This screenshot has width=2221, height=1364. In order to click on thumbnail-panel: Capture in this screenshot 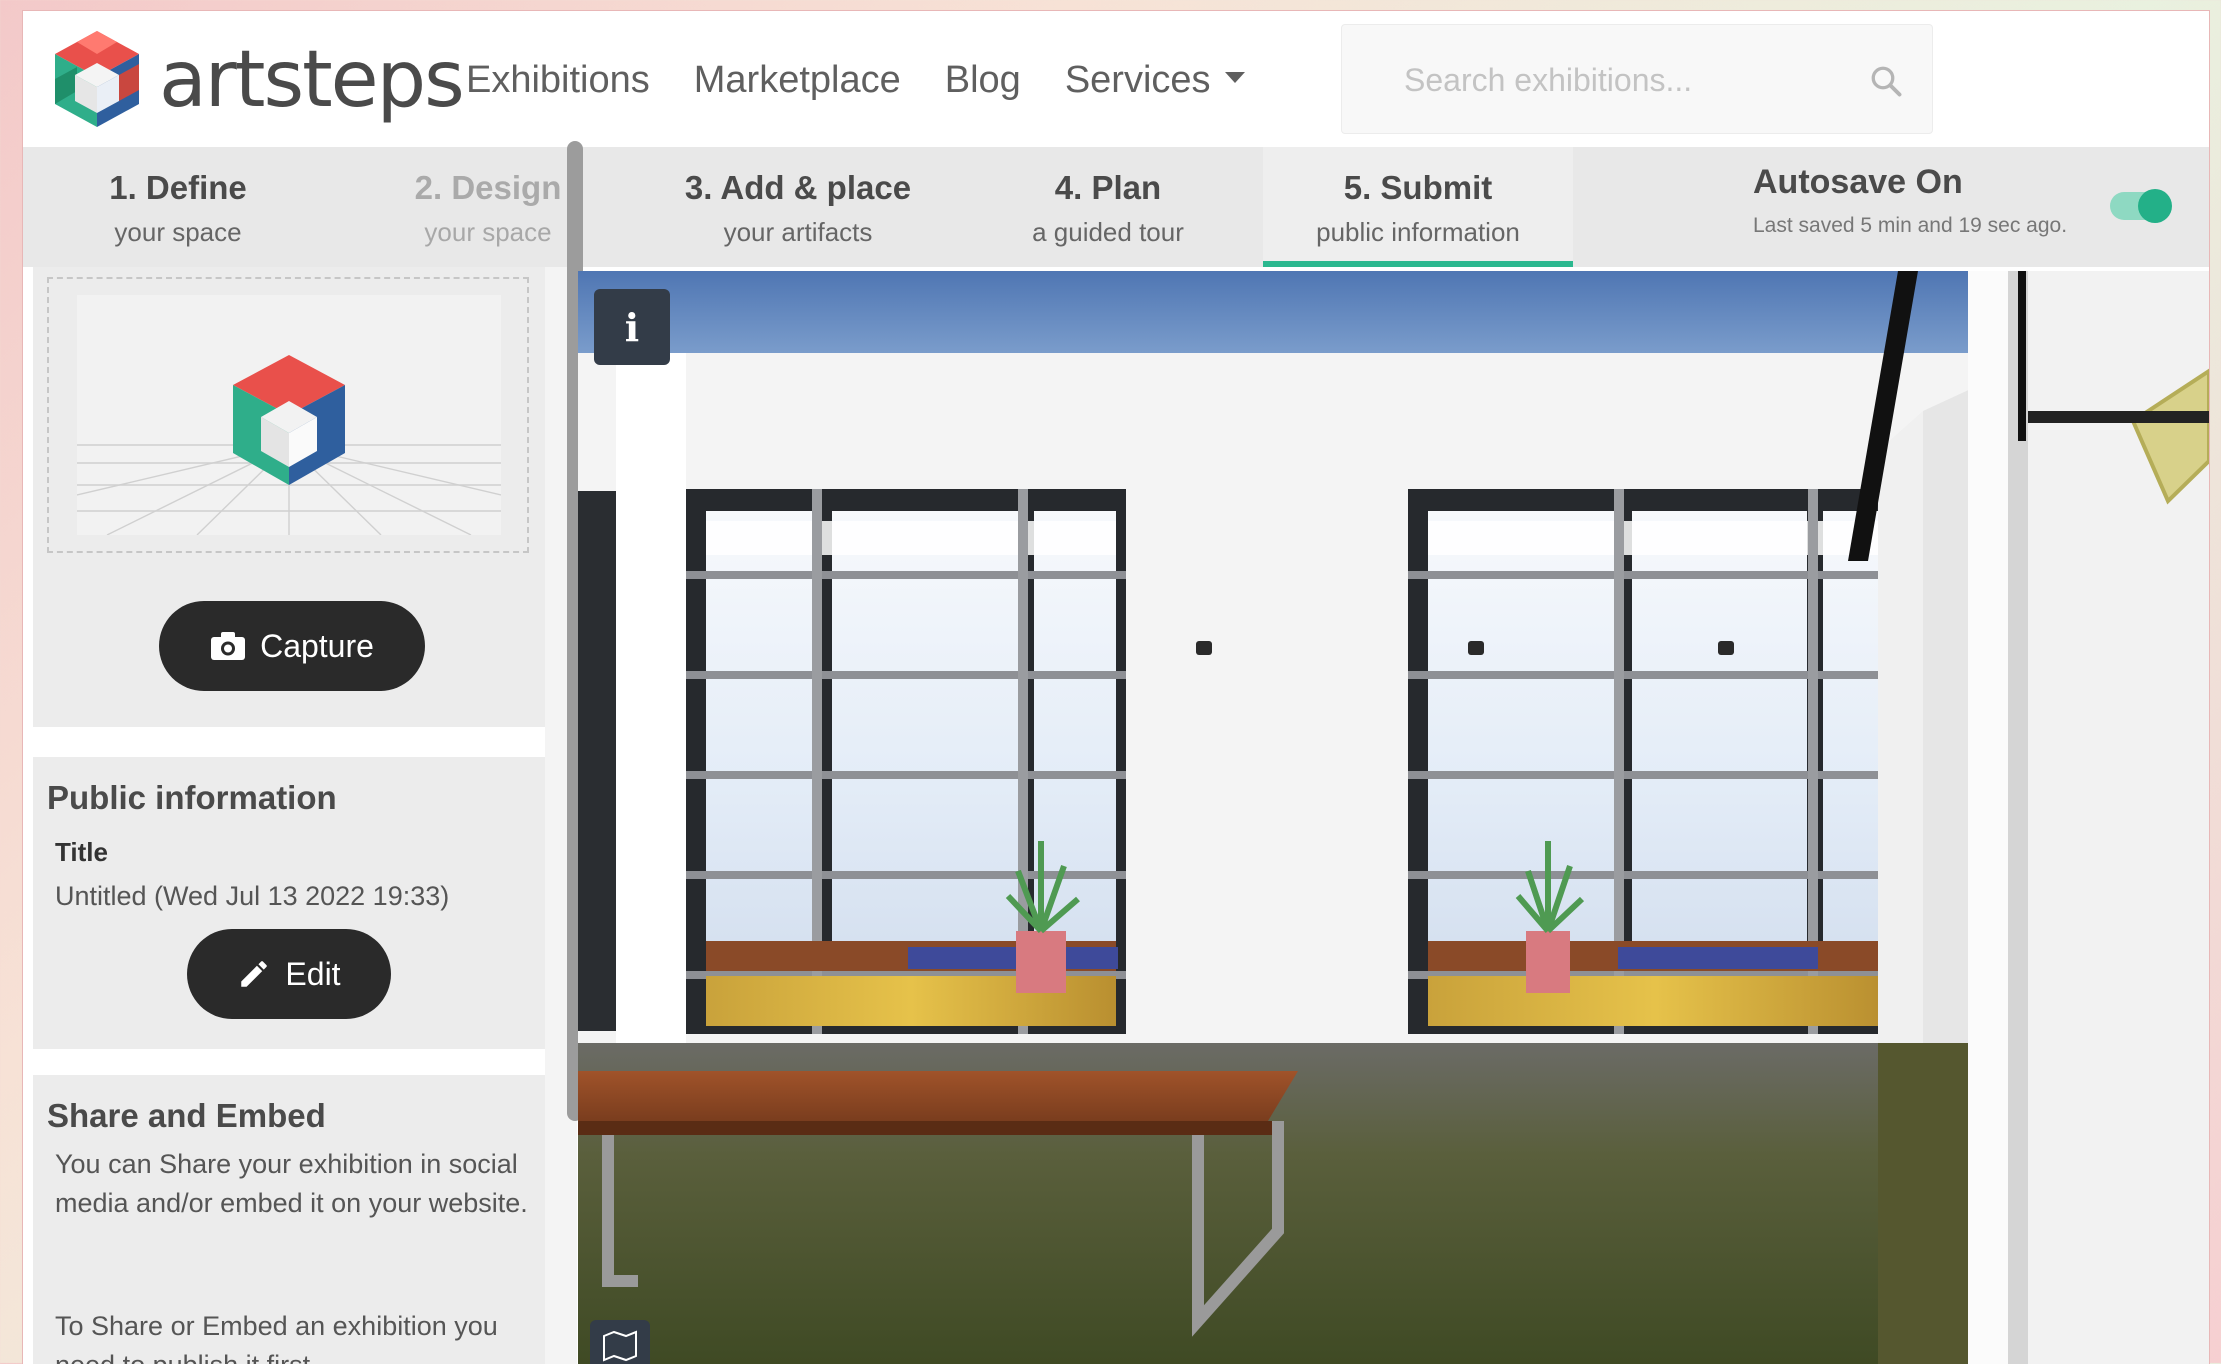, I will do `click(289, 497)`.